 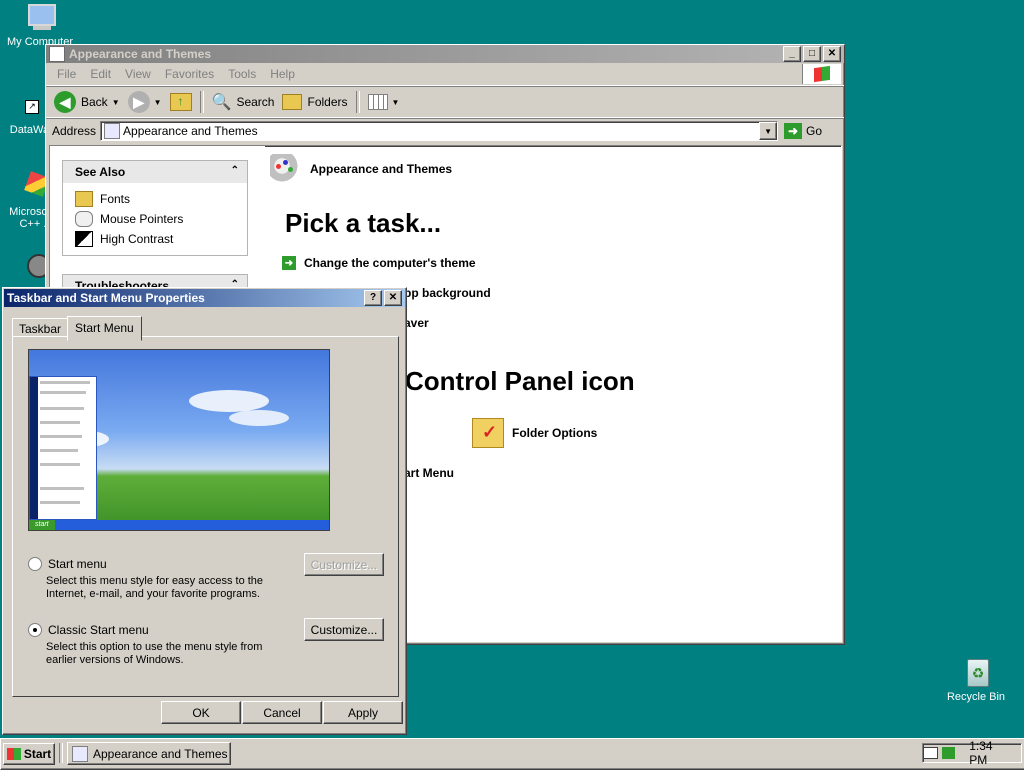 What do you see at coordinates (377, 102) in the screenshot?
I see `views-icon` at bounding box center [377, 102].